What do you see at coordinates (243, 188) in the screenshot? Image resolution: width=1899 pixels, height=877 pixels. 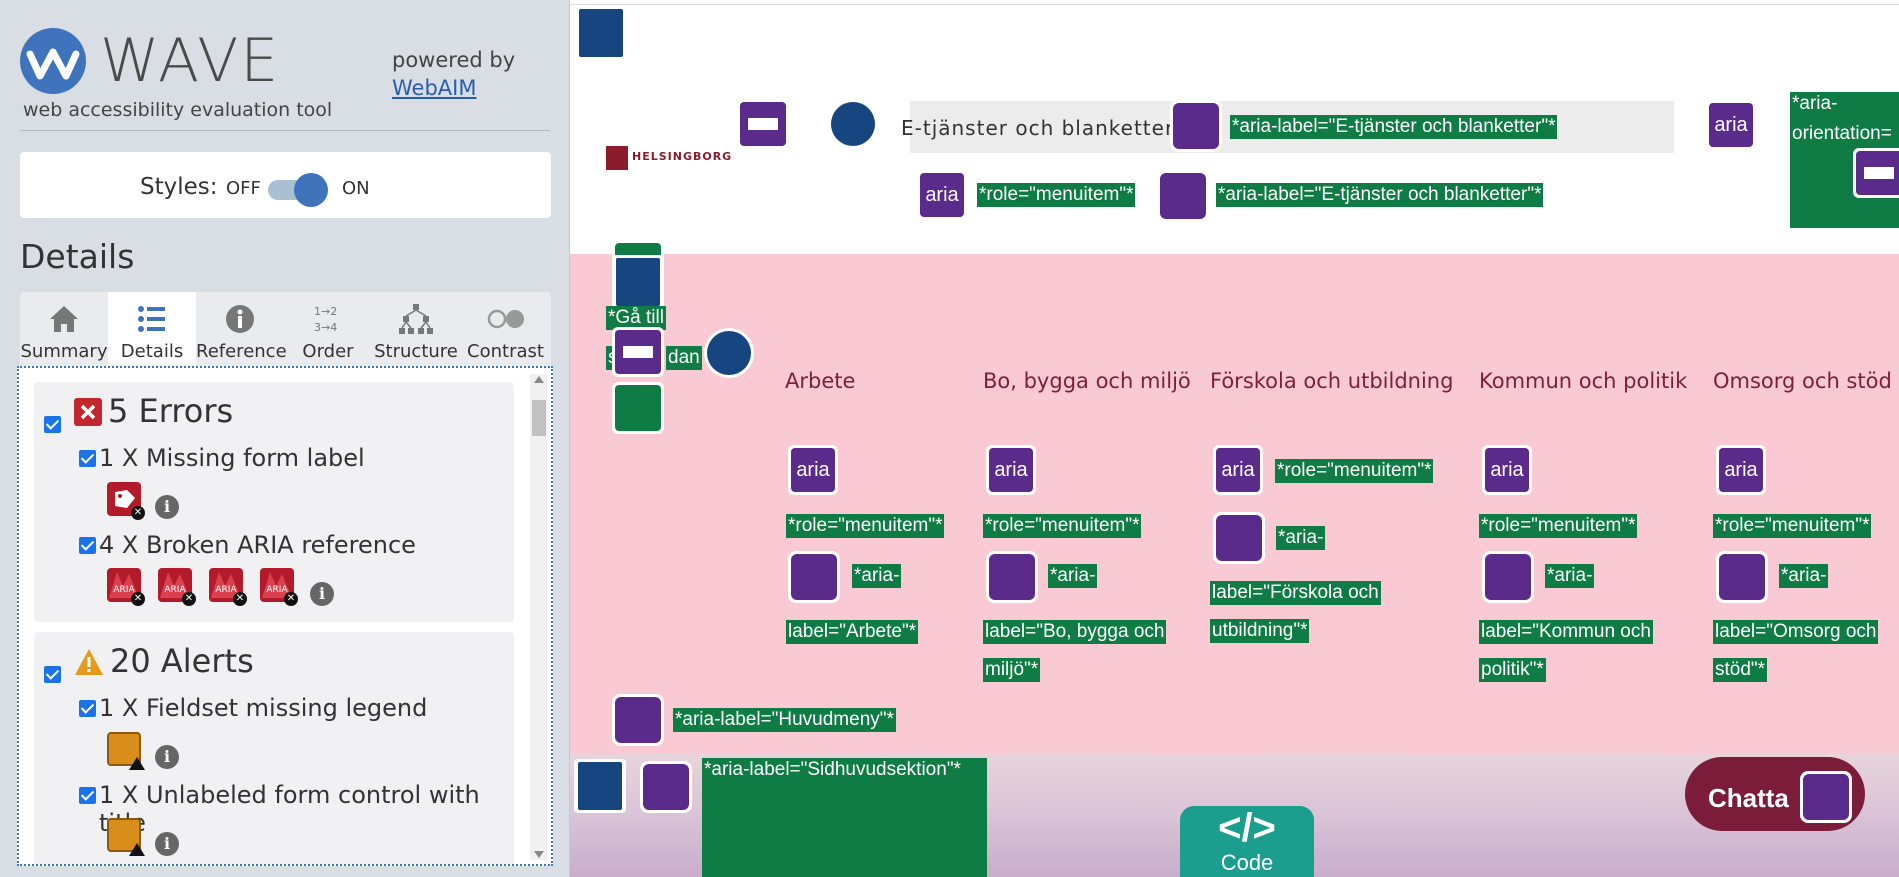 I see `styles-off-label: OFF` at bounding box center [243, 188].